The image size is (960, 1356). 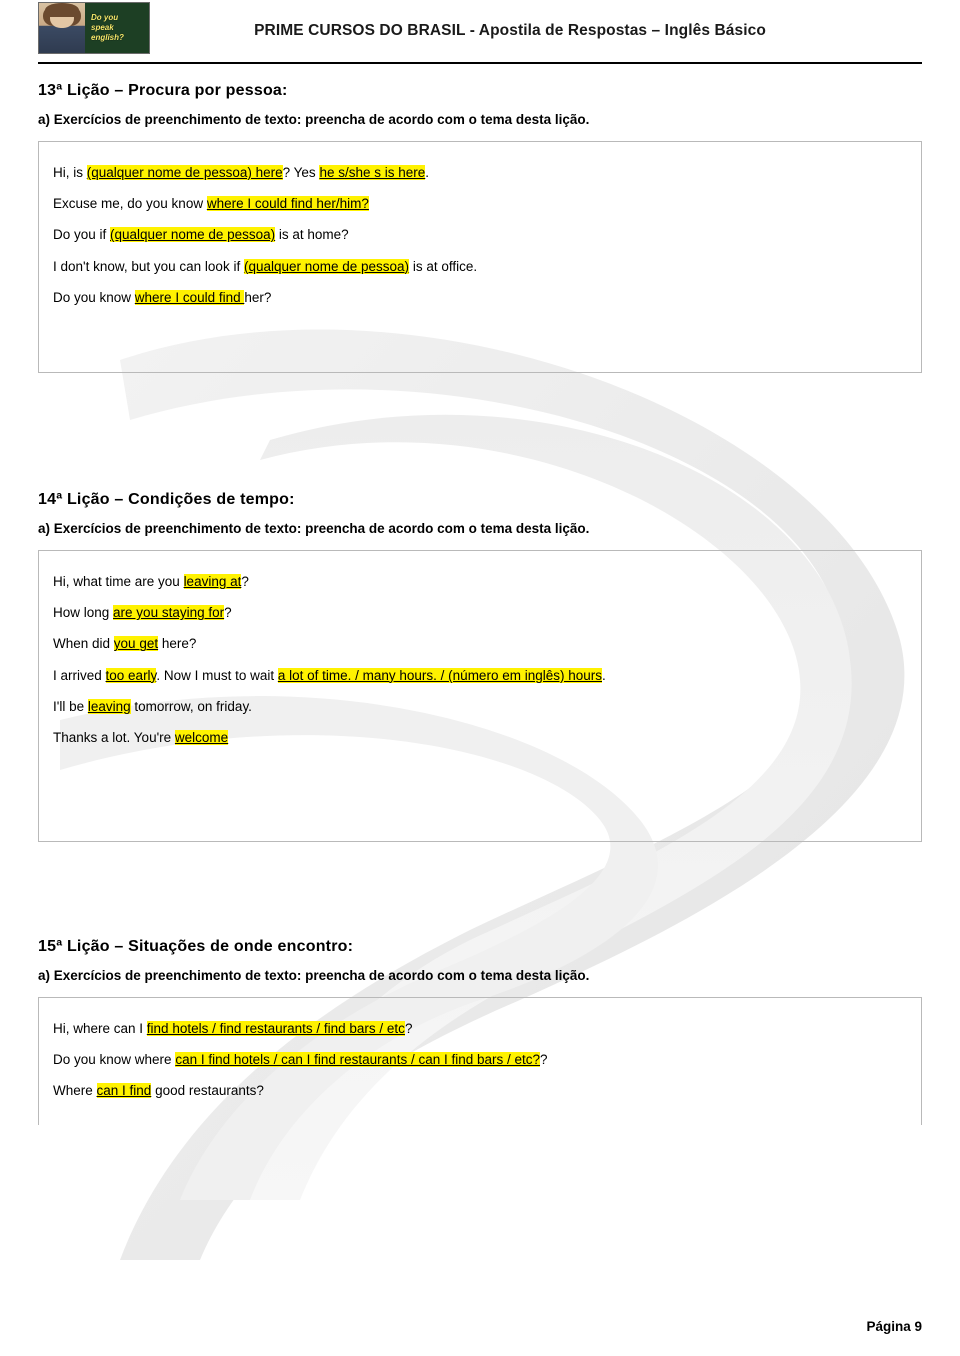 I want to click on line-text: I don't know, but you can look if, so click(x=148, y=266).